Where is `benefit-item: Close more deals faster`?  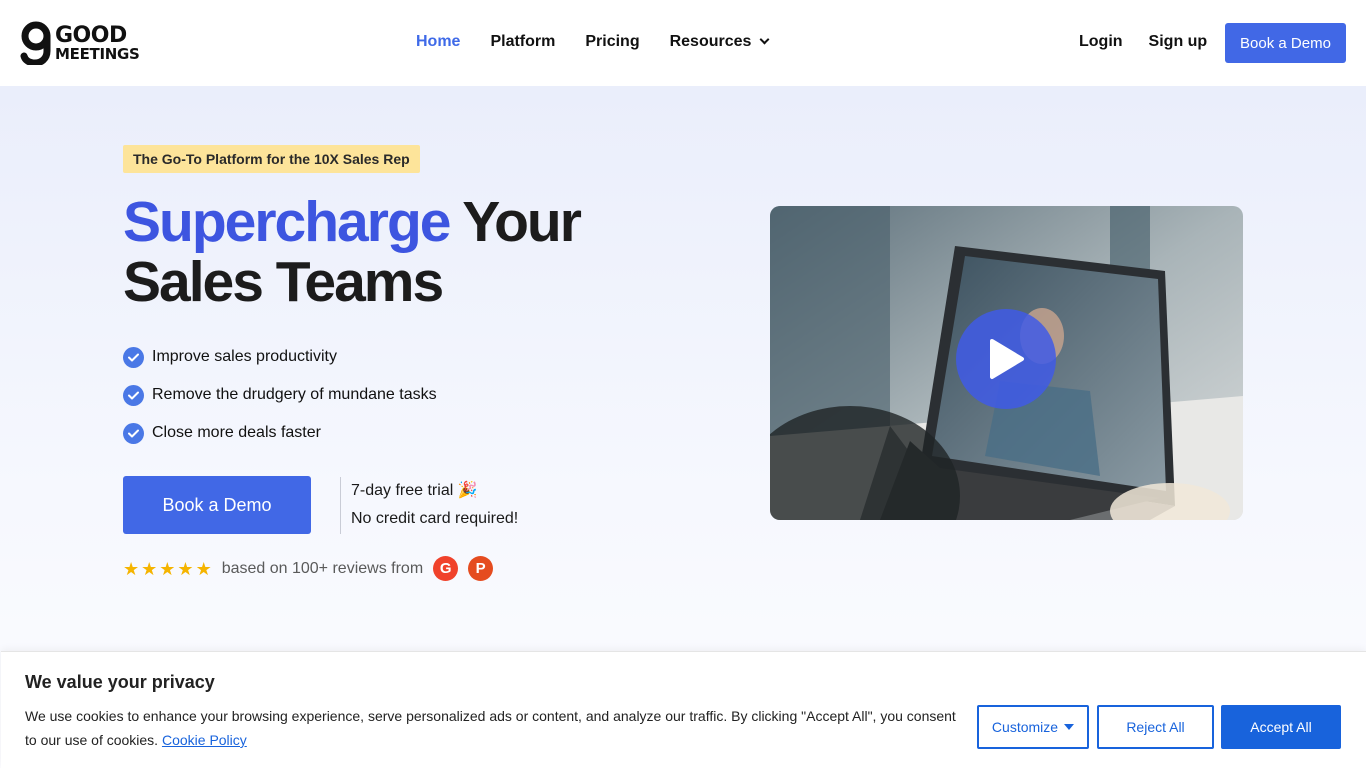 benefit-item: Close more deals faster is located at coordinates (280, 433).